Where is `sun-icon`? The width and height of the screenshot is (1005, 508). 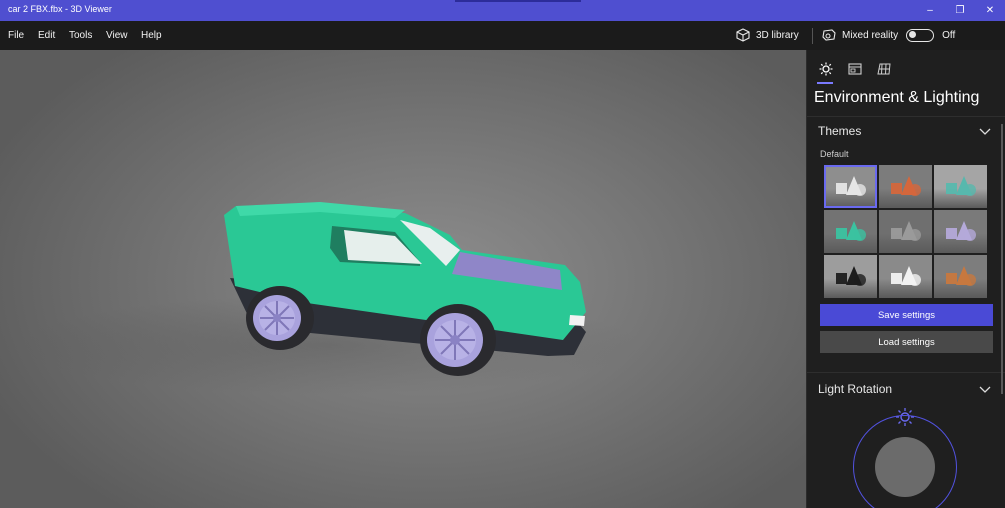
sun-icon is located at coordinates (826, 69).